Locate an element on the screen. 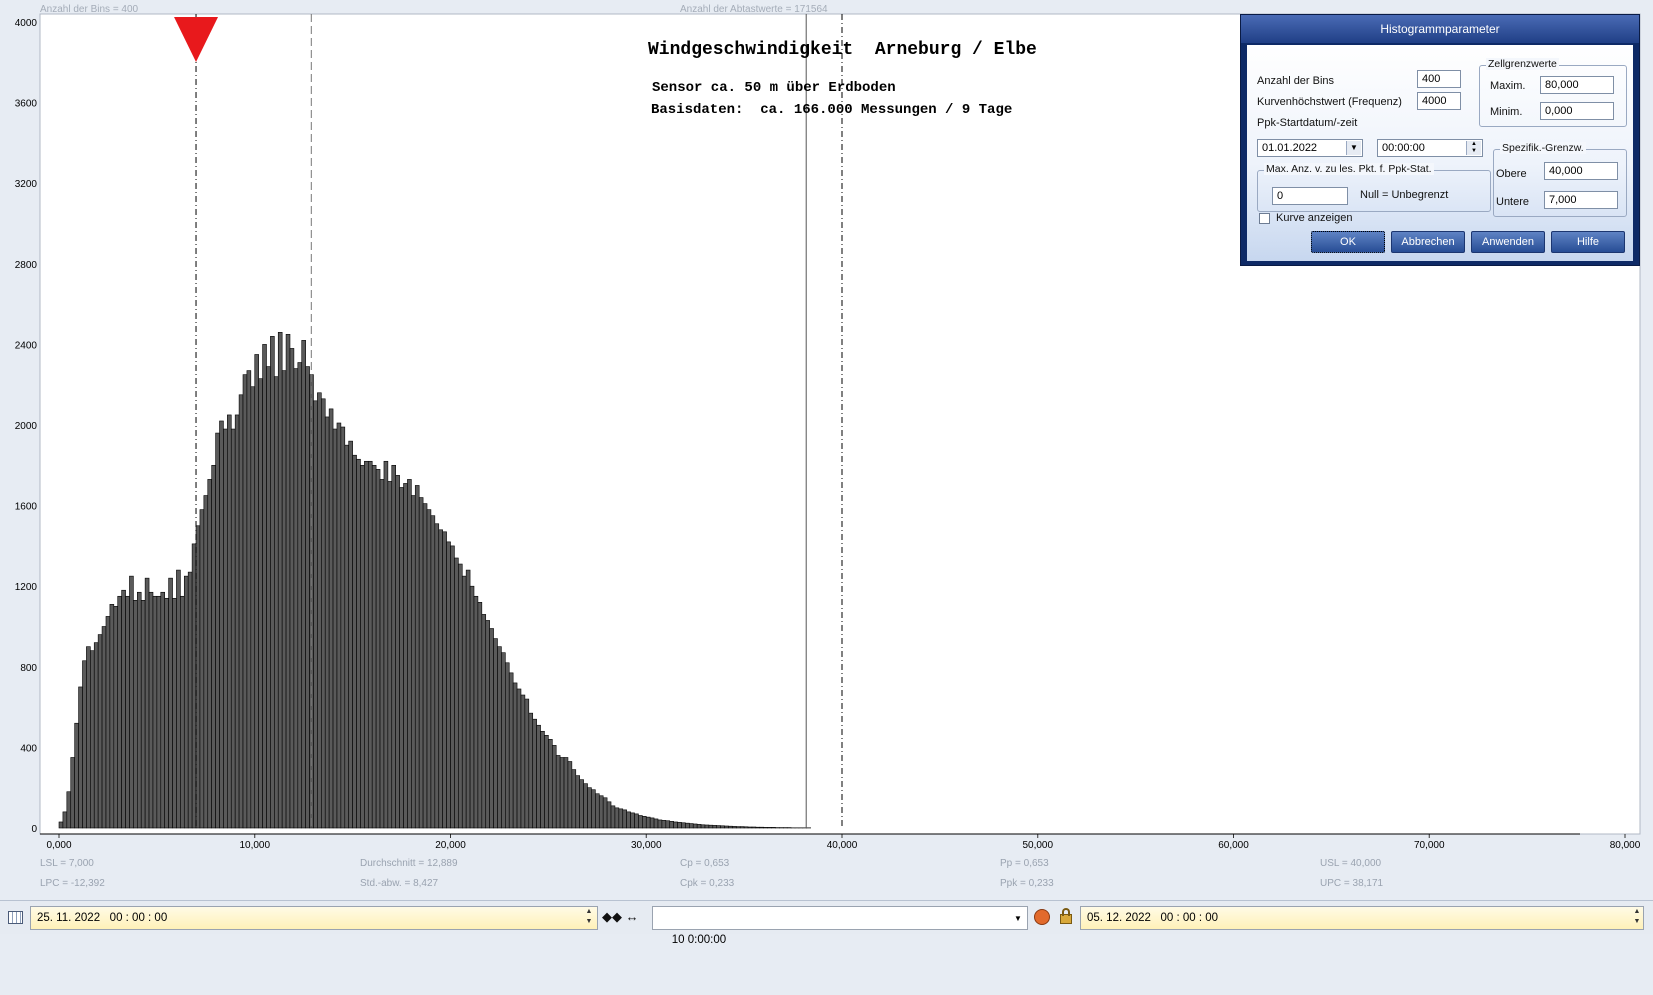 The width and height of the screenshot is (1653, 995). date-select: 01.01.2022 ▼ is located at coordinates (1310, 148).